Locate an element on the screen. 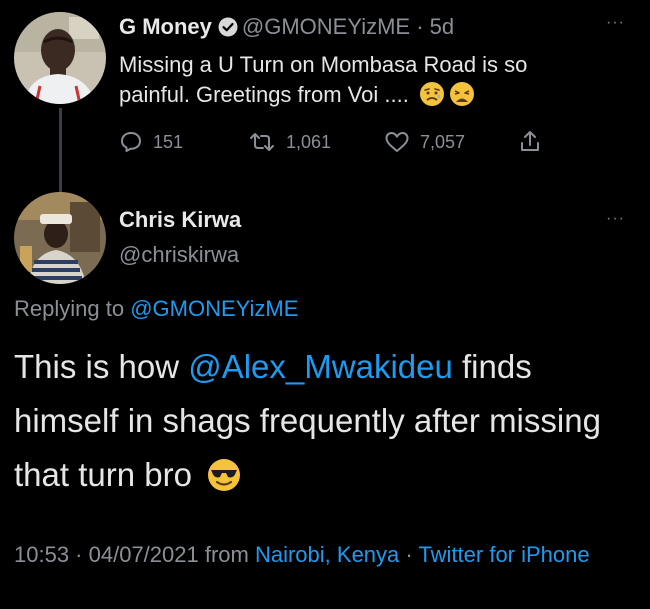  share-button is located at coordinates (530, 141).